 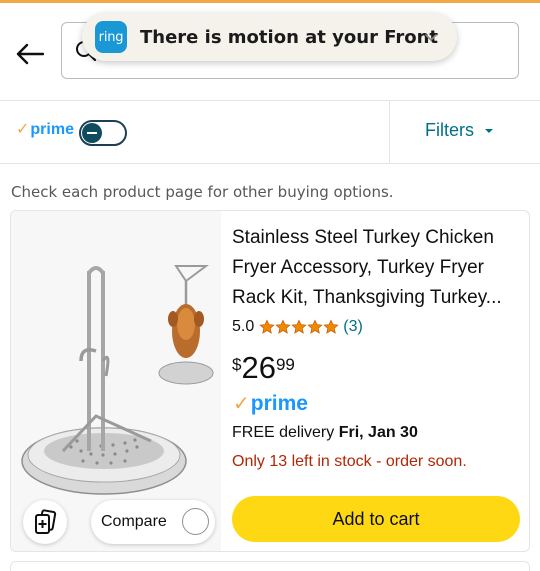 I want to click on ring-logo-icon: ring, so click(x=111, y=37).